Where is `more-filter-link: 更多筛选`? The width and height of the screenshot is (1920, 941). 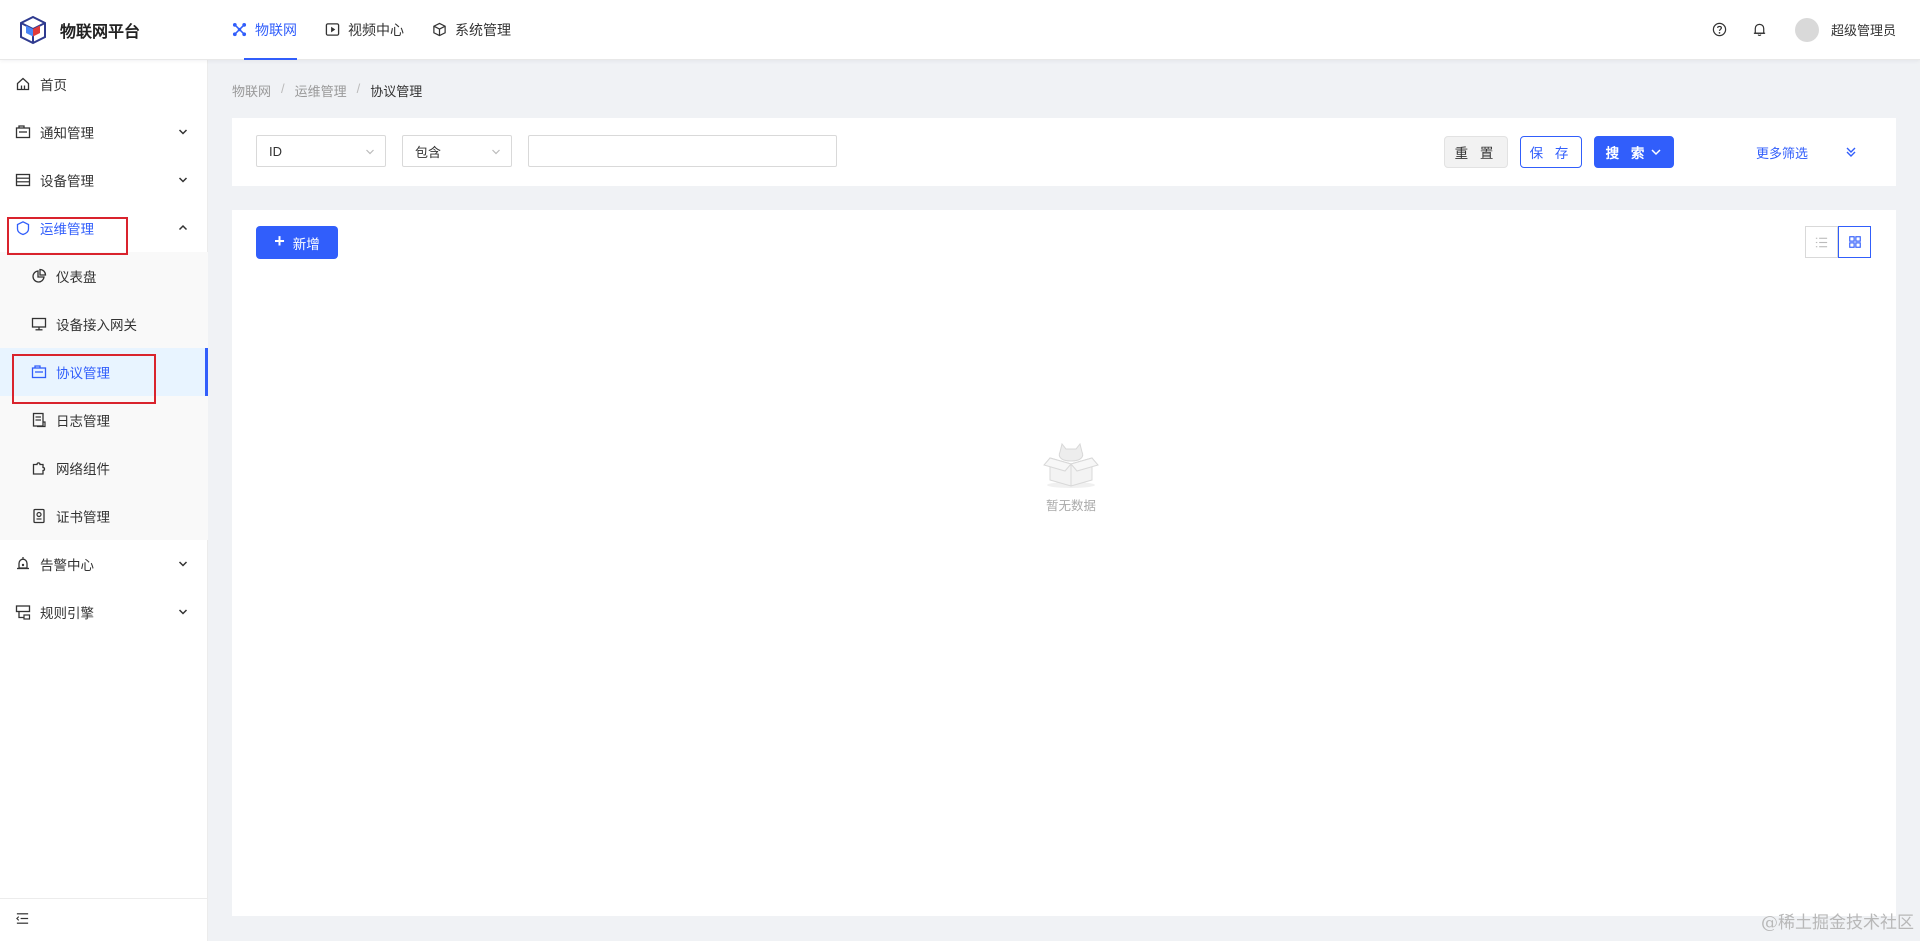 more-filter-link: 更多筛选 is located at coordinates (1782, 152).